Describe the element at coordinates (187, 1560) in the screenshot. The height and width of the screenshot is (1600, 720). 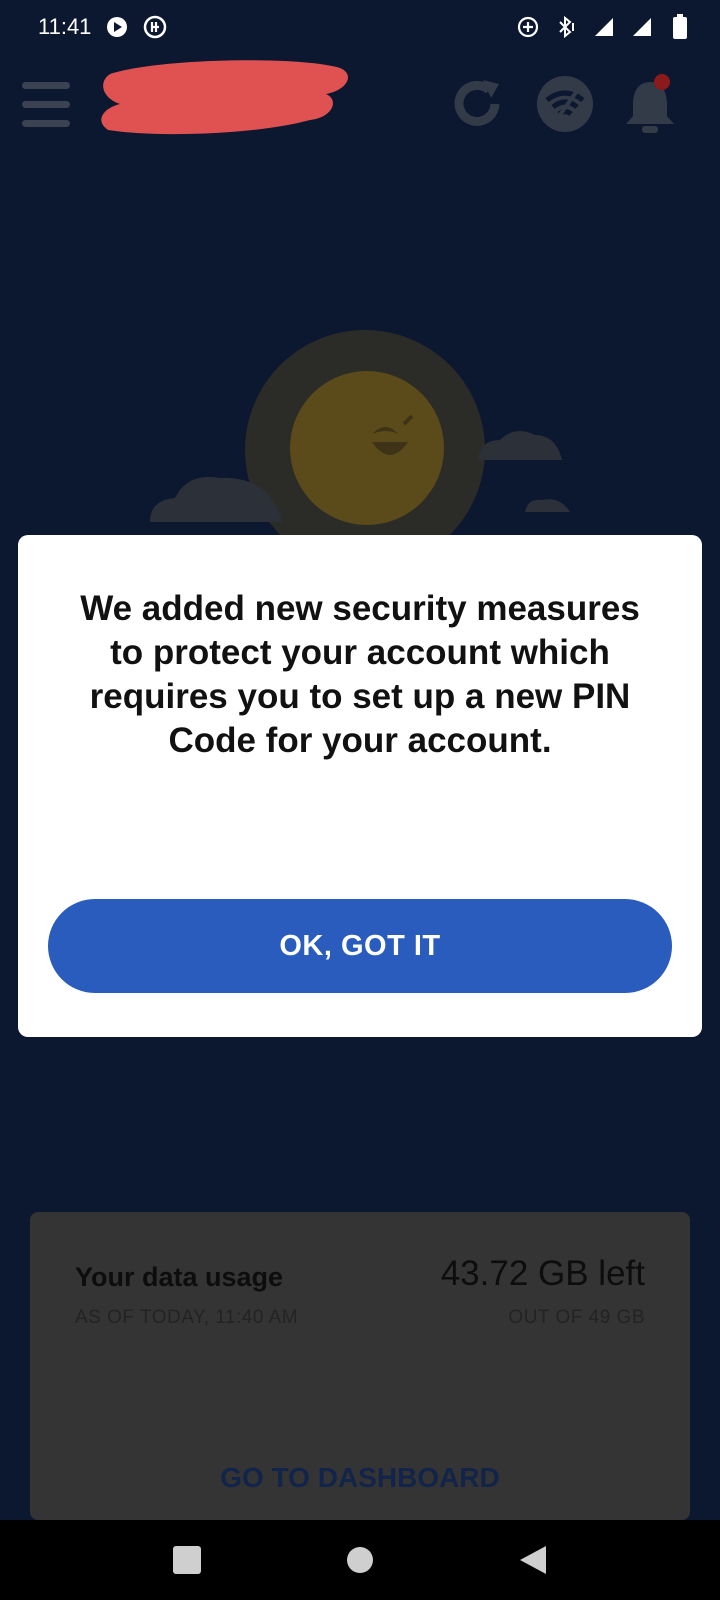
I see `square-icon` at that location.